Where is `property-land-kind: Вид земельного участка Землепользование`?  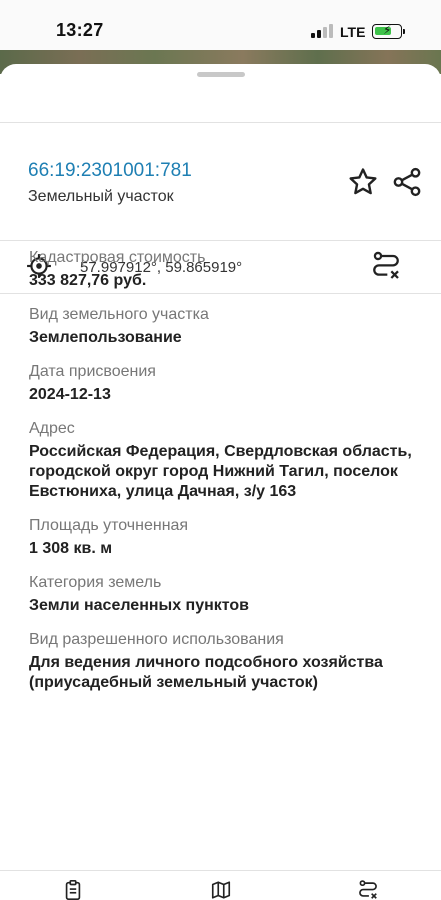 property-land-kind: Вид земельного участка Землепользование is located at coordinates (224, 326).